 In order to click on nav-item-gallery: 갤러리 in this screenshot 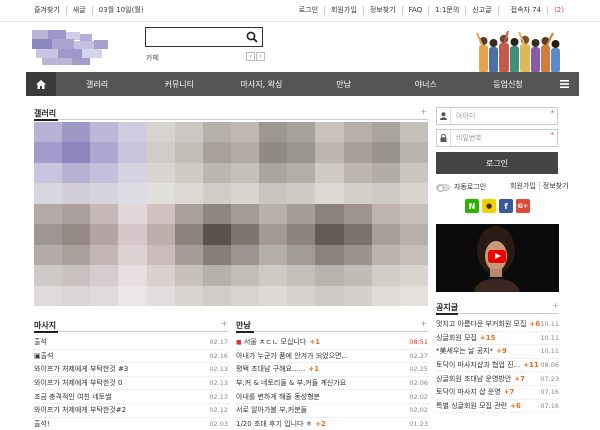, I will do `click(97, 84)`.